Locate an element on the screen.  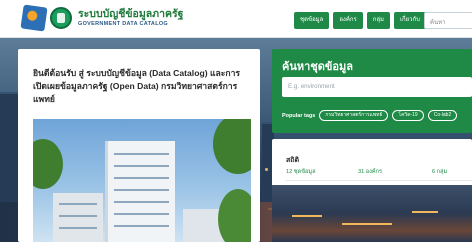
tag-link: กรมวิทยาศาสตร์การแพทย์ is located at coordinates (354, 115).